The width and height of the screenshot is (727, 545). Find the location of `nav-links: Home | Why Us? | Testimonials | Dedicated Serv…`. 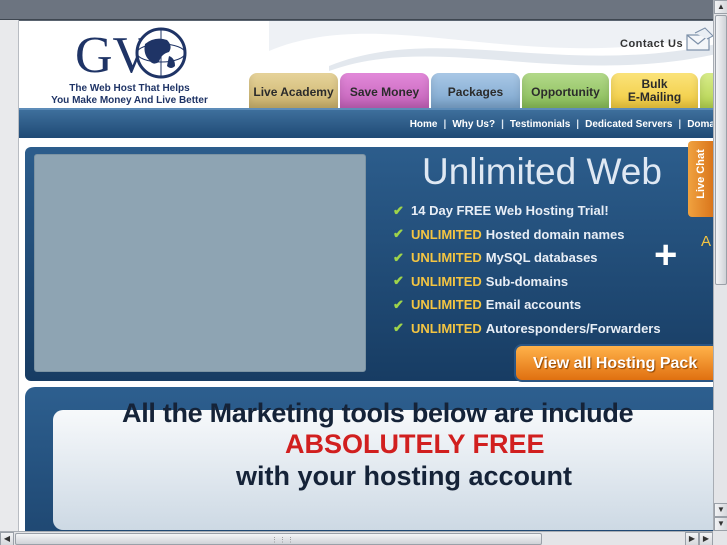

nav-links: Home | Why Us? | Testimonials | Dedicated Serv… is located at coordinates (561, 124).